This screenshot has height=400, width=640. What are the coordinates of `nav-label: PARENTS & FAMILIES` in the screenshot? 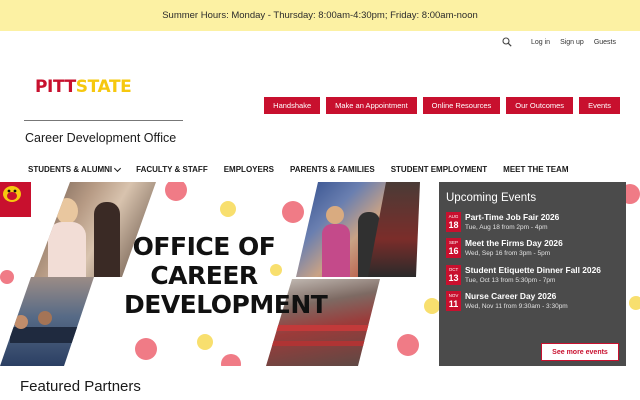 It's located at (332, 169).